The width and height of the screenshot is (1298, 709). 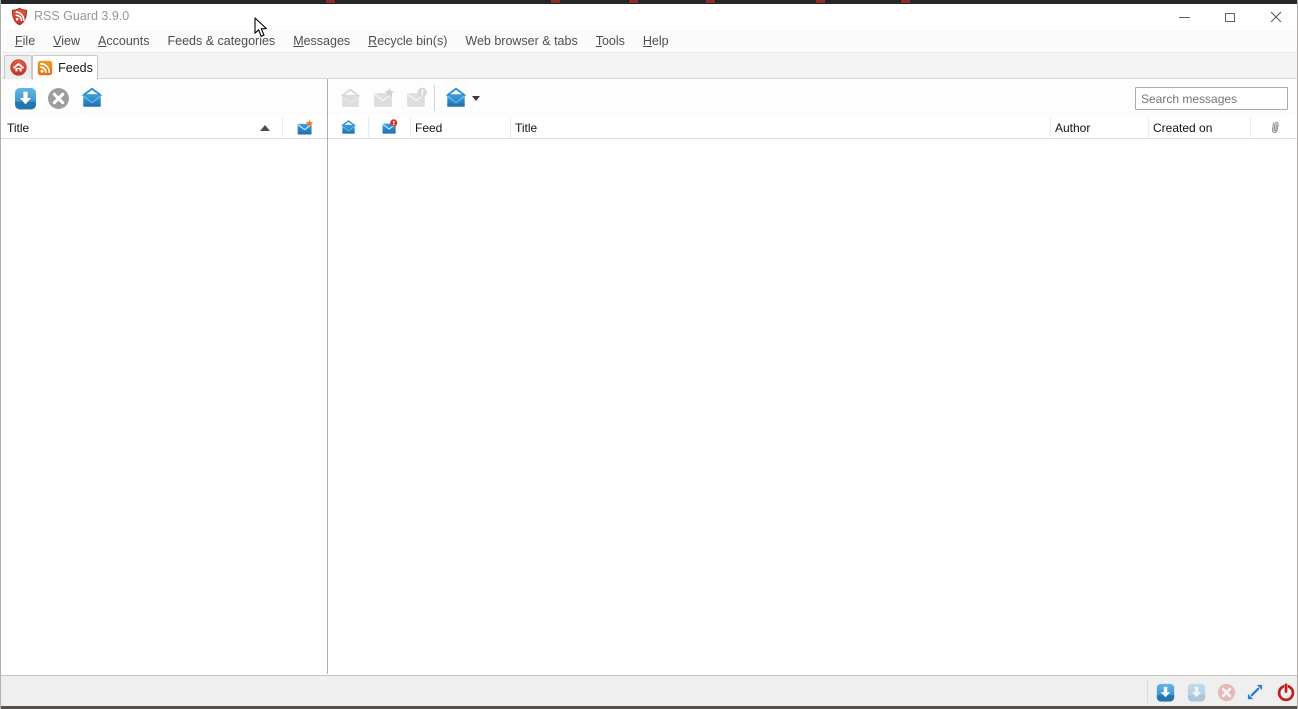 I want to click on update-all-feeds-button, so click(x=25, y=98).